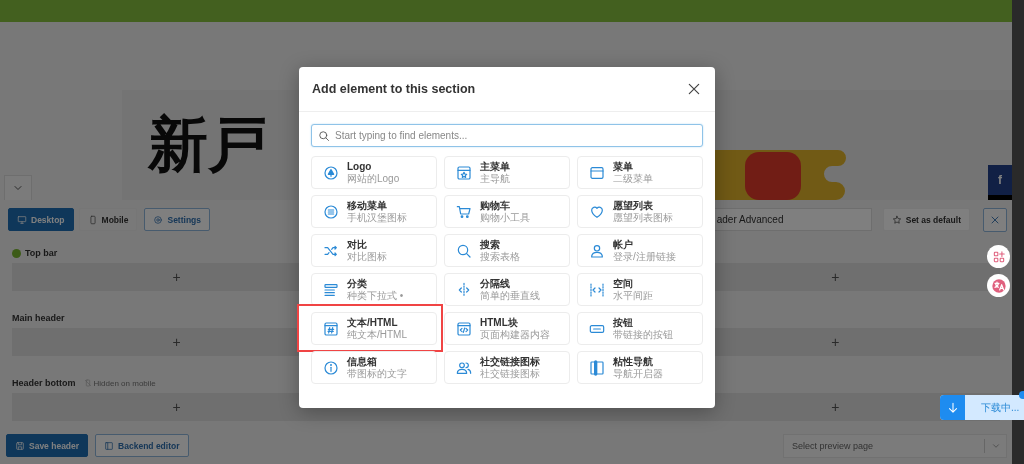  Describe the element at coordinates (377, 373) in the screenshot. I see `element-description: 带图标的文字` at that location.